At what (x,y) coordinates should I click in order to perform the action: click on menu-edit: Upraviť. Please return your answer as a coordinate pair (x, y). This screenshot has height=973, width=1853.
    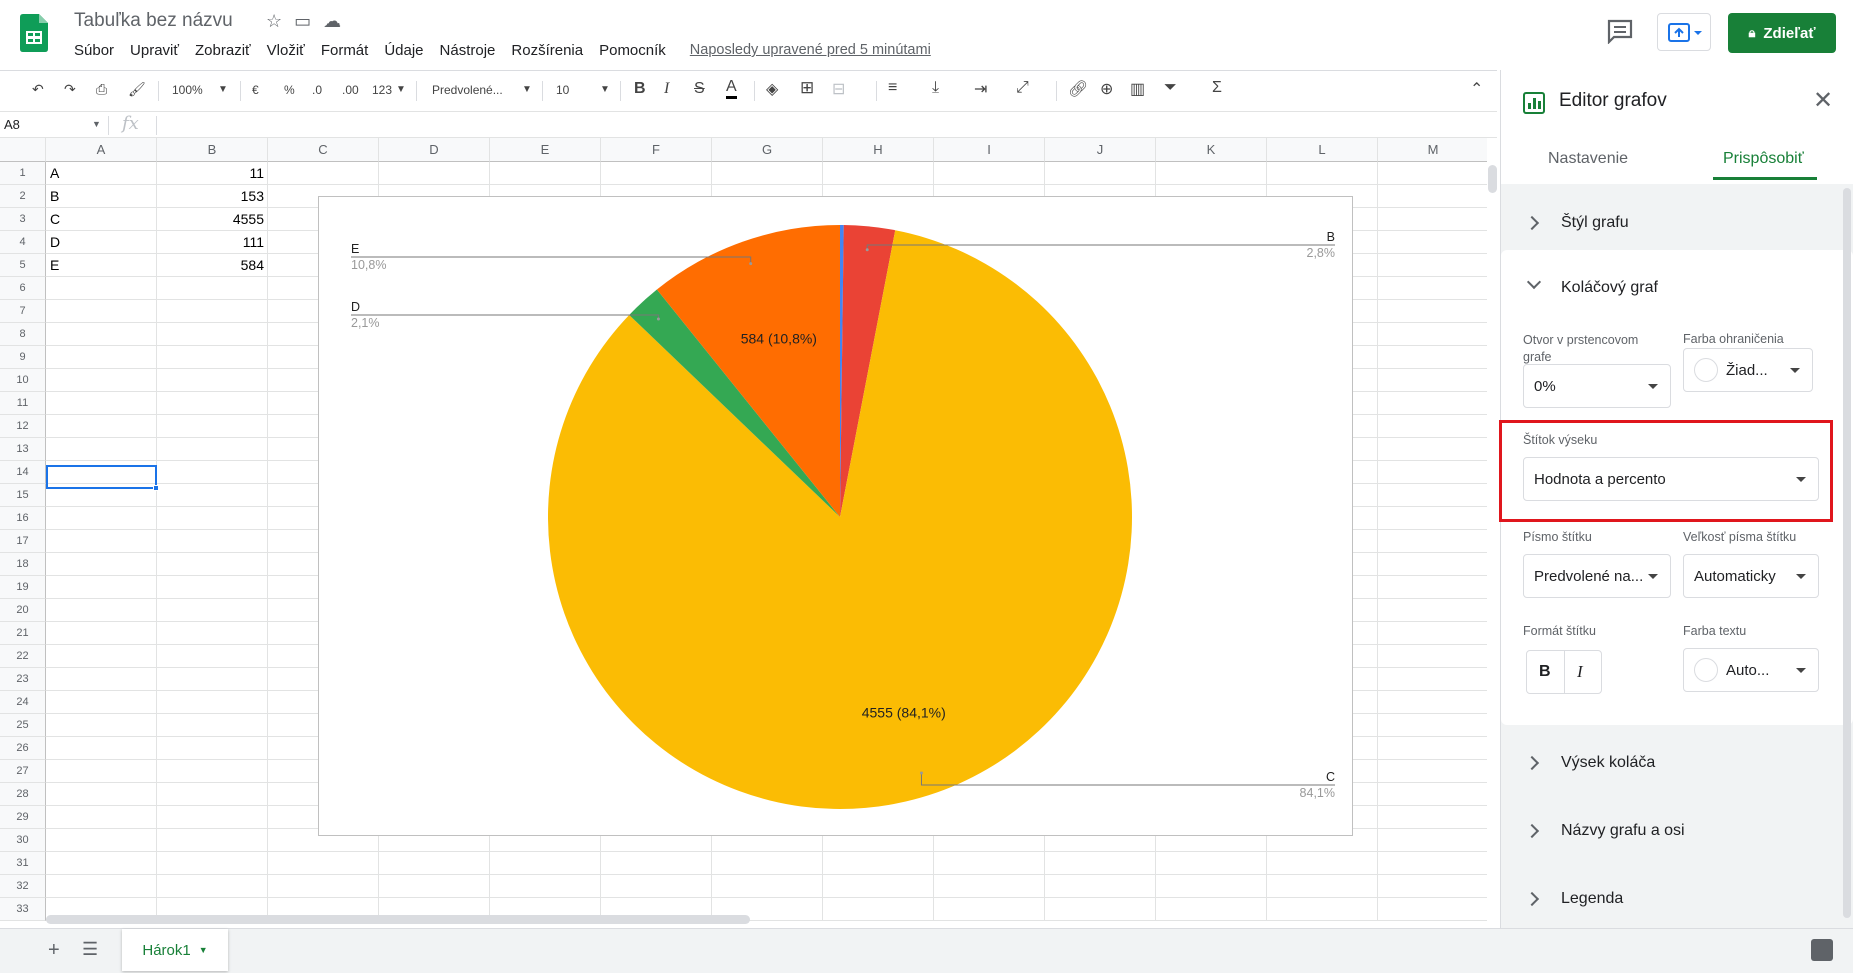
    Looking at the image, I should click on (154, 50).